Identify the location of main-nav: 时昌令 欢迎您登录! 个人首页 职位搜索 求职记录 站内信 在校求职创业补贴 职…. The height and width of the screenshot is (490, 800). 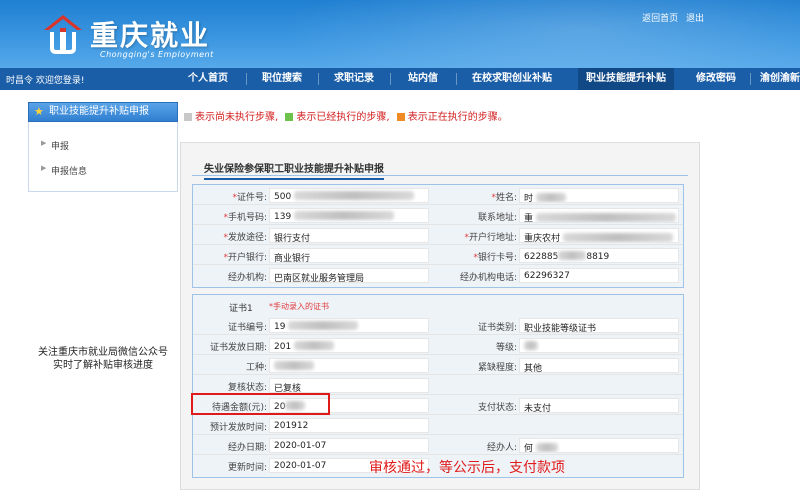
(400, 79).